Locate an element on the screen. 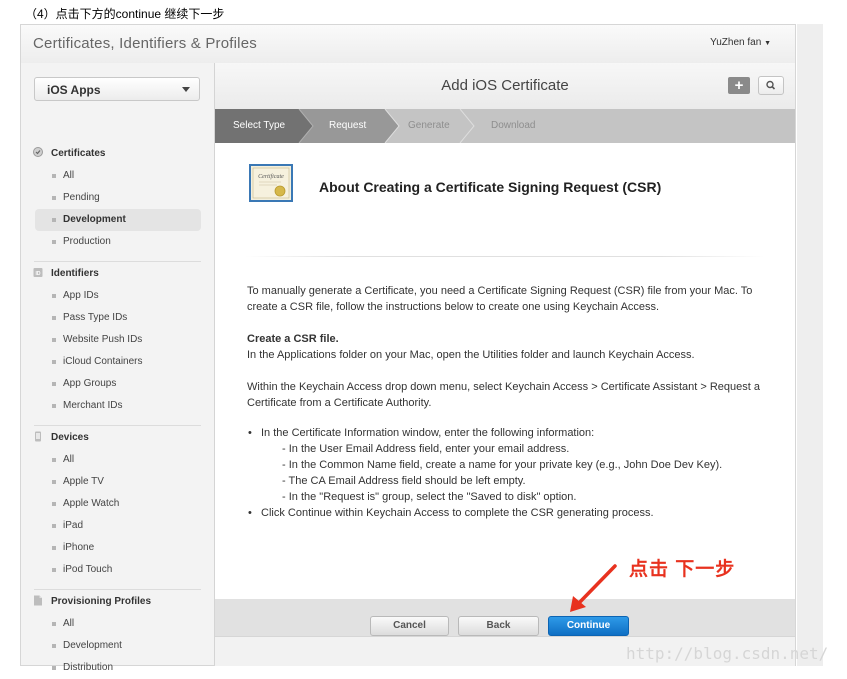 The width and height of the screenshot is (847, 679). annotation-label: 点击 下一步 is located at coordinates (682, 569).